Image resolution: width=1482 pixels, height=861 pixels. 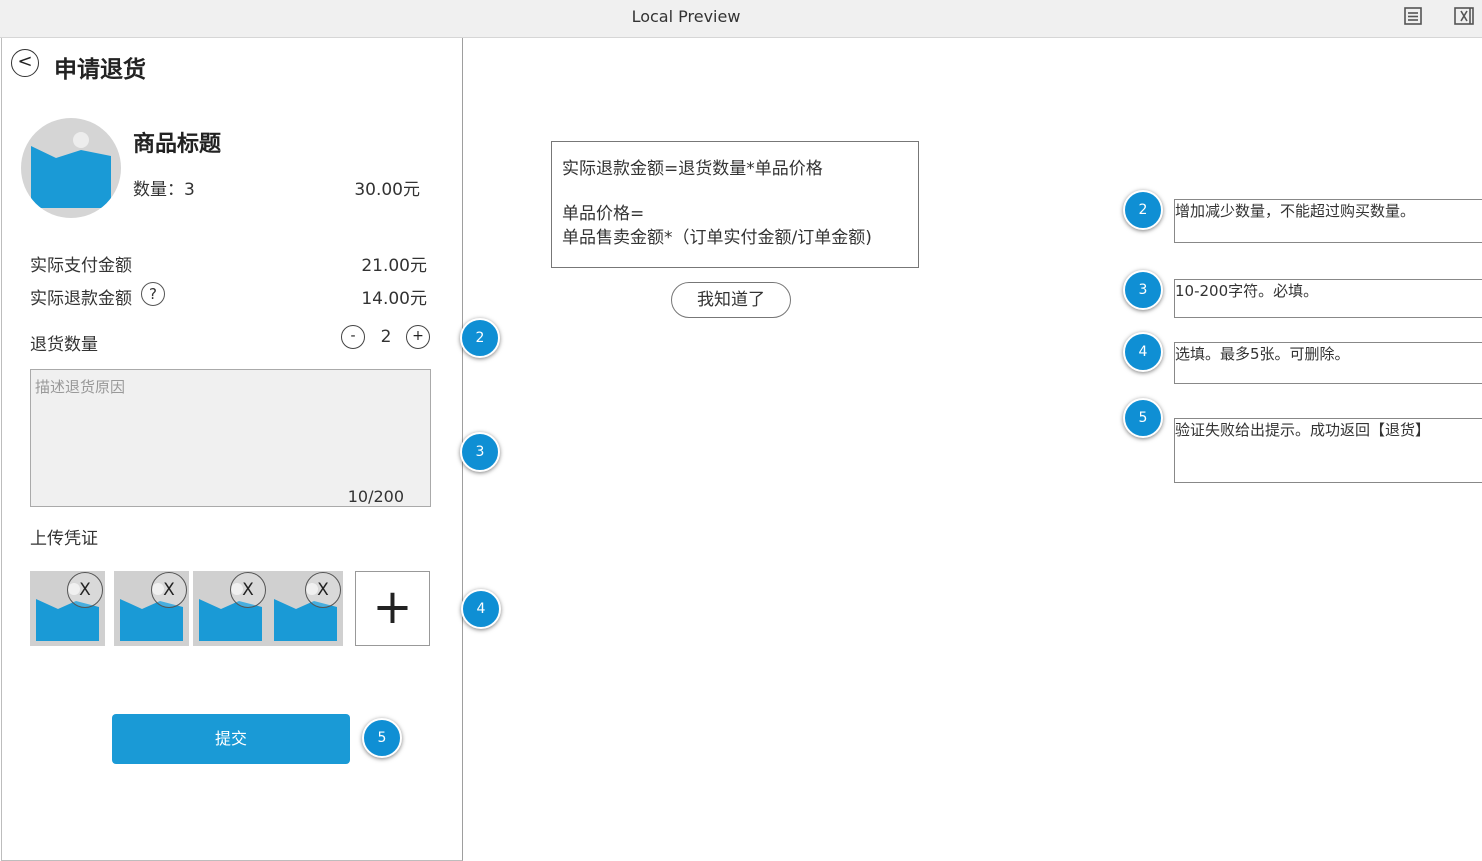 What do you see at coordinates (418, 337) in the screenshot?
I see `increase-button: +` at bounding box center [418, 337].